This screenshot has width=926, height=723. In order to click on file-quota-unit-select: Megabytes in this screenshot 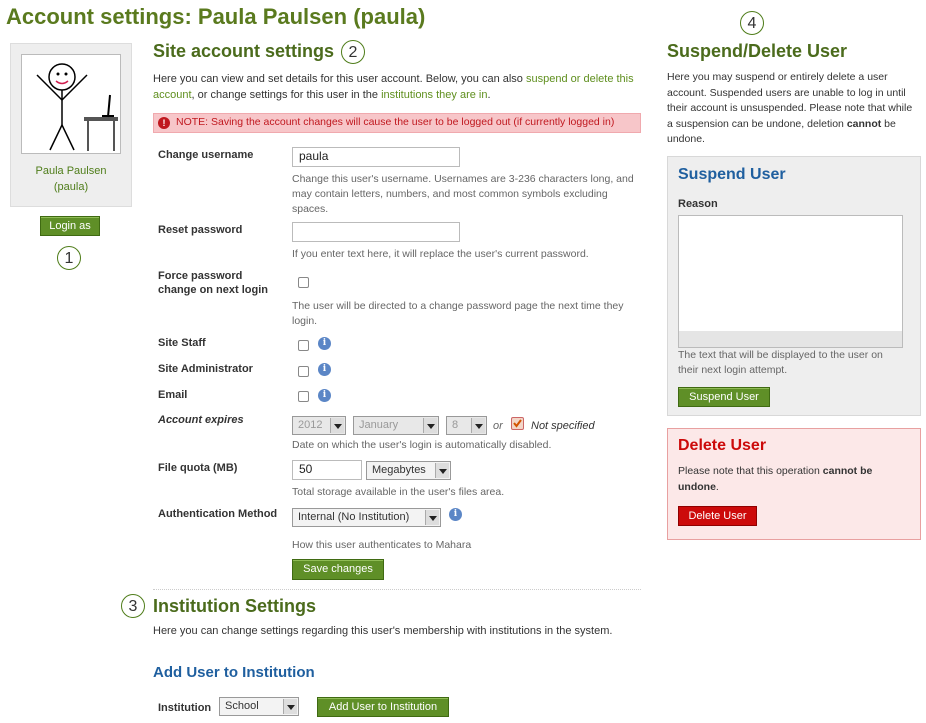, I will do `click(408, 470)`.